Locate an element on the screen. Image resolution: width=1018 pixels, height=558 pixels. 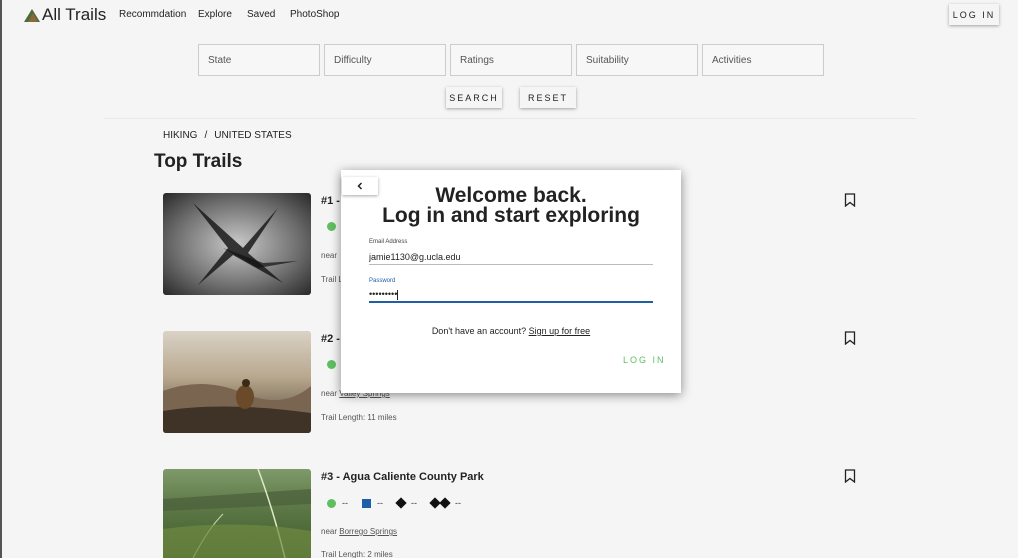
trail-1-rating-dot-icon is located at coordinates (331, 226).